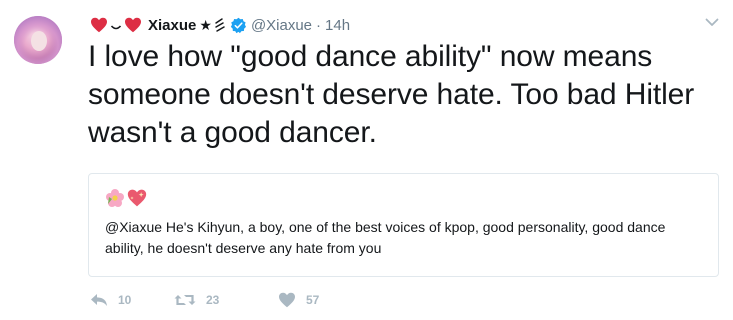 The image size is (733, 320). What do you see at coordinates (337, 25) in the screenshot?
I see `tweet-timestamp: 14h` at bounding box center [337, 25].